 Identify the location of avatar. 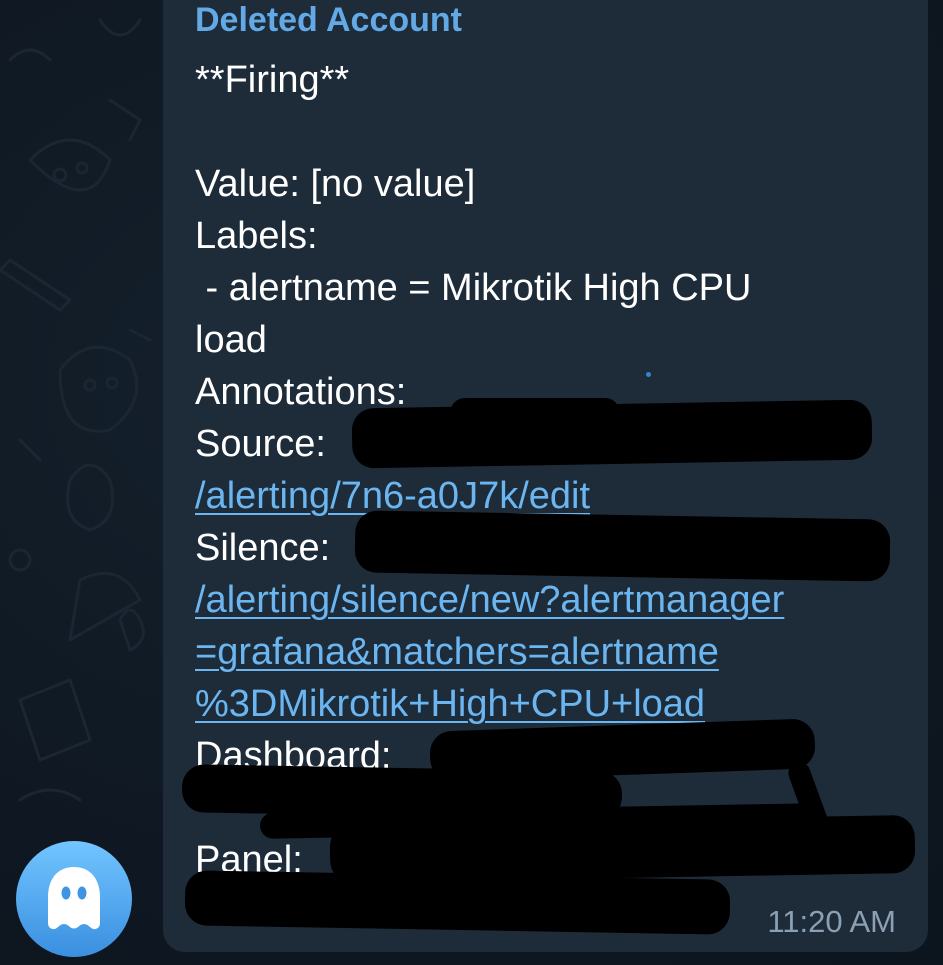
(74, 899).